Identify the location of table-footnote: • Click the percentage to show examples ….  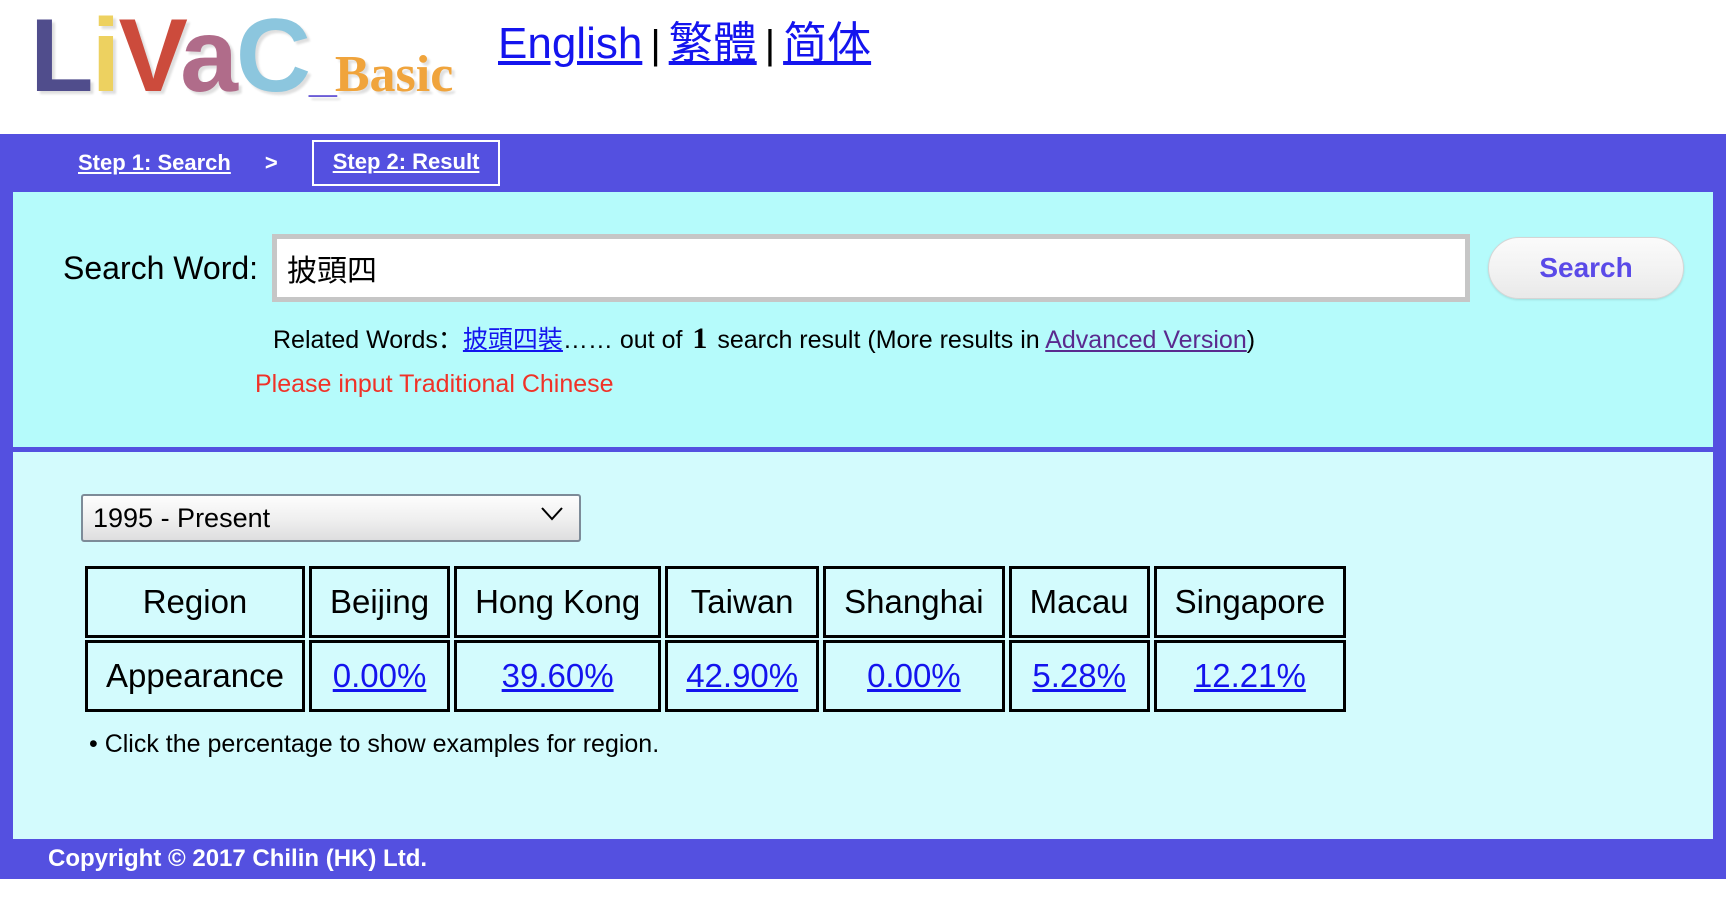
(374, 744).